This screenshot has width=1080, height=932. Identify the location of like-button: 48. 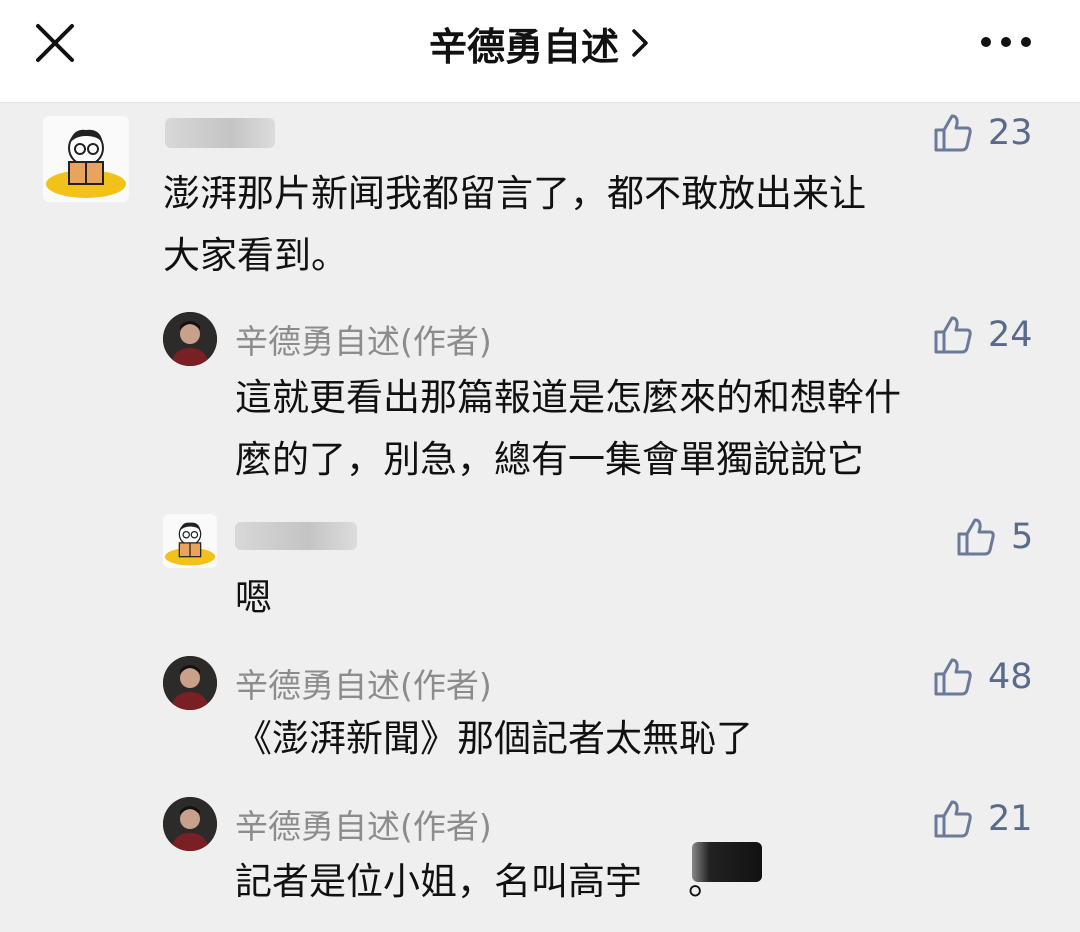
(982, 677).